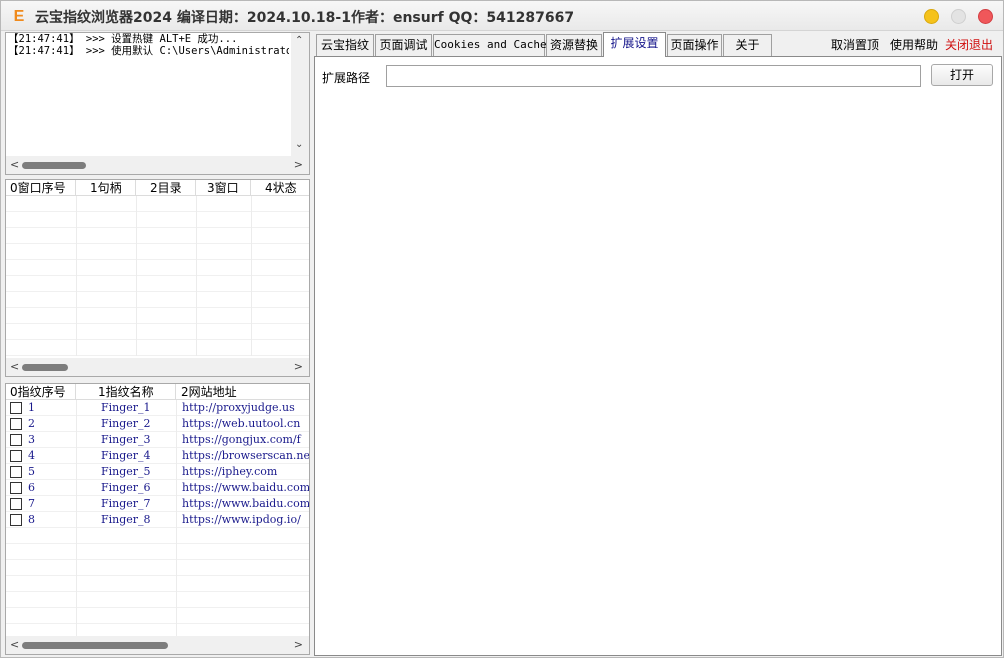 Image resolution: width=1004 pixels, height=658 pixels. Describe the element at coordinates (126, 423) in the screenshot. I see `fingerprint-name: Finger_2` at that location.